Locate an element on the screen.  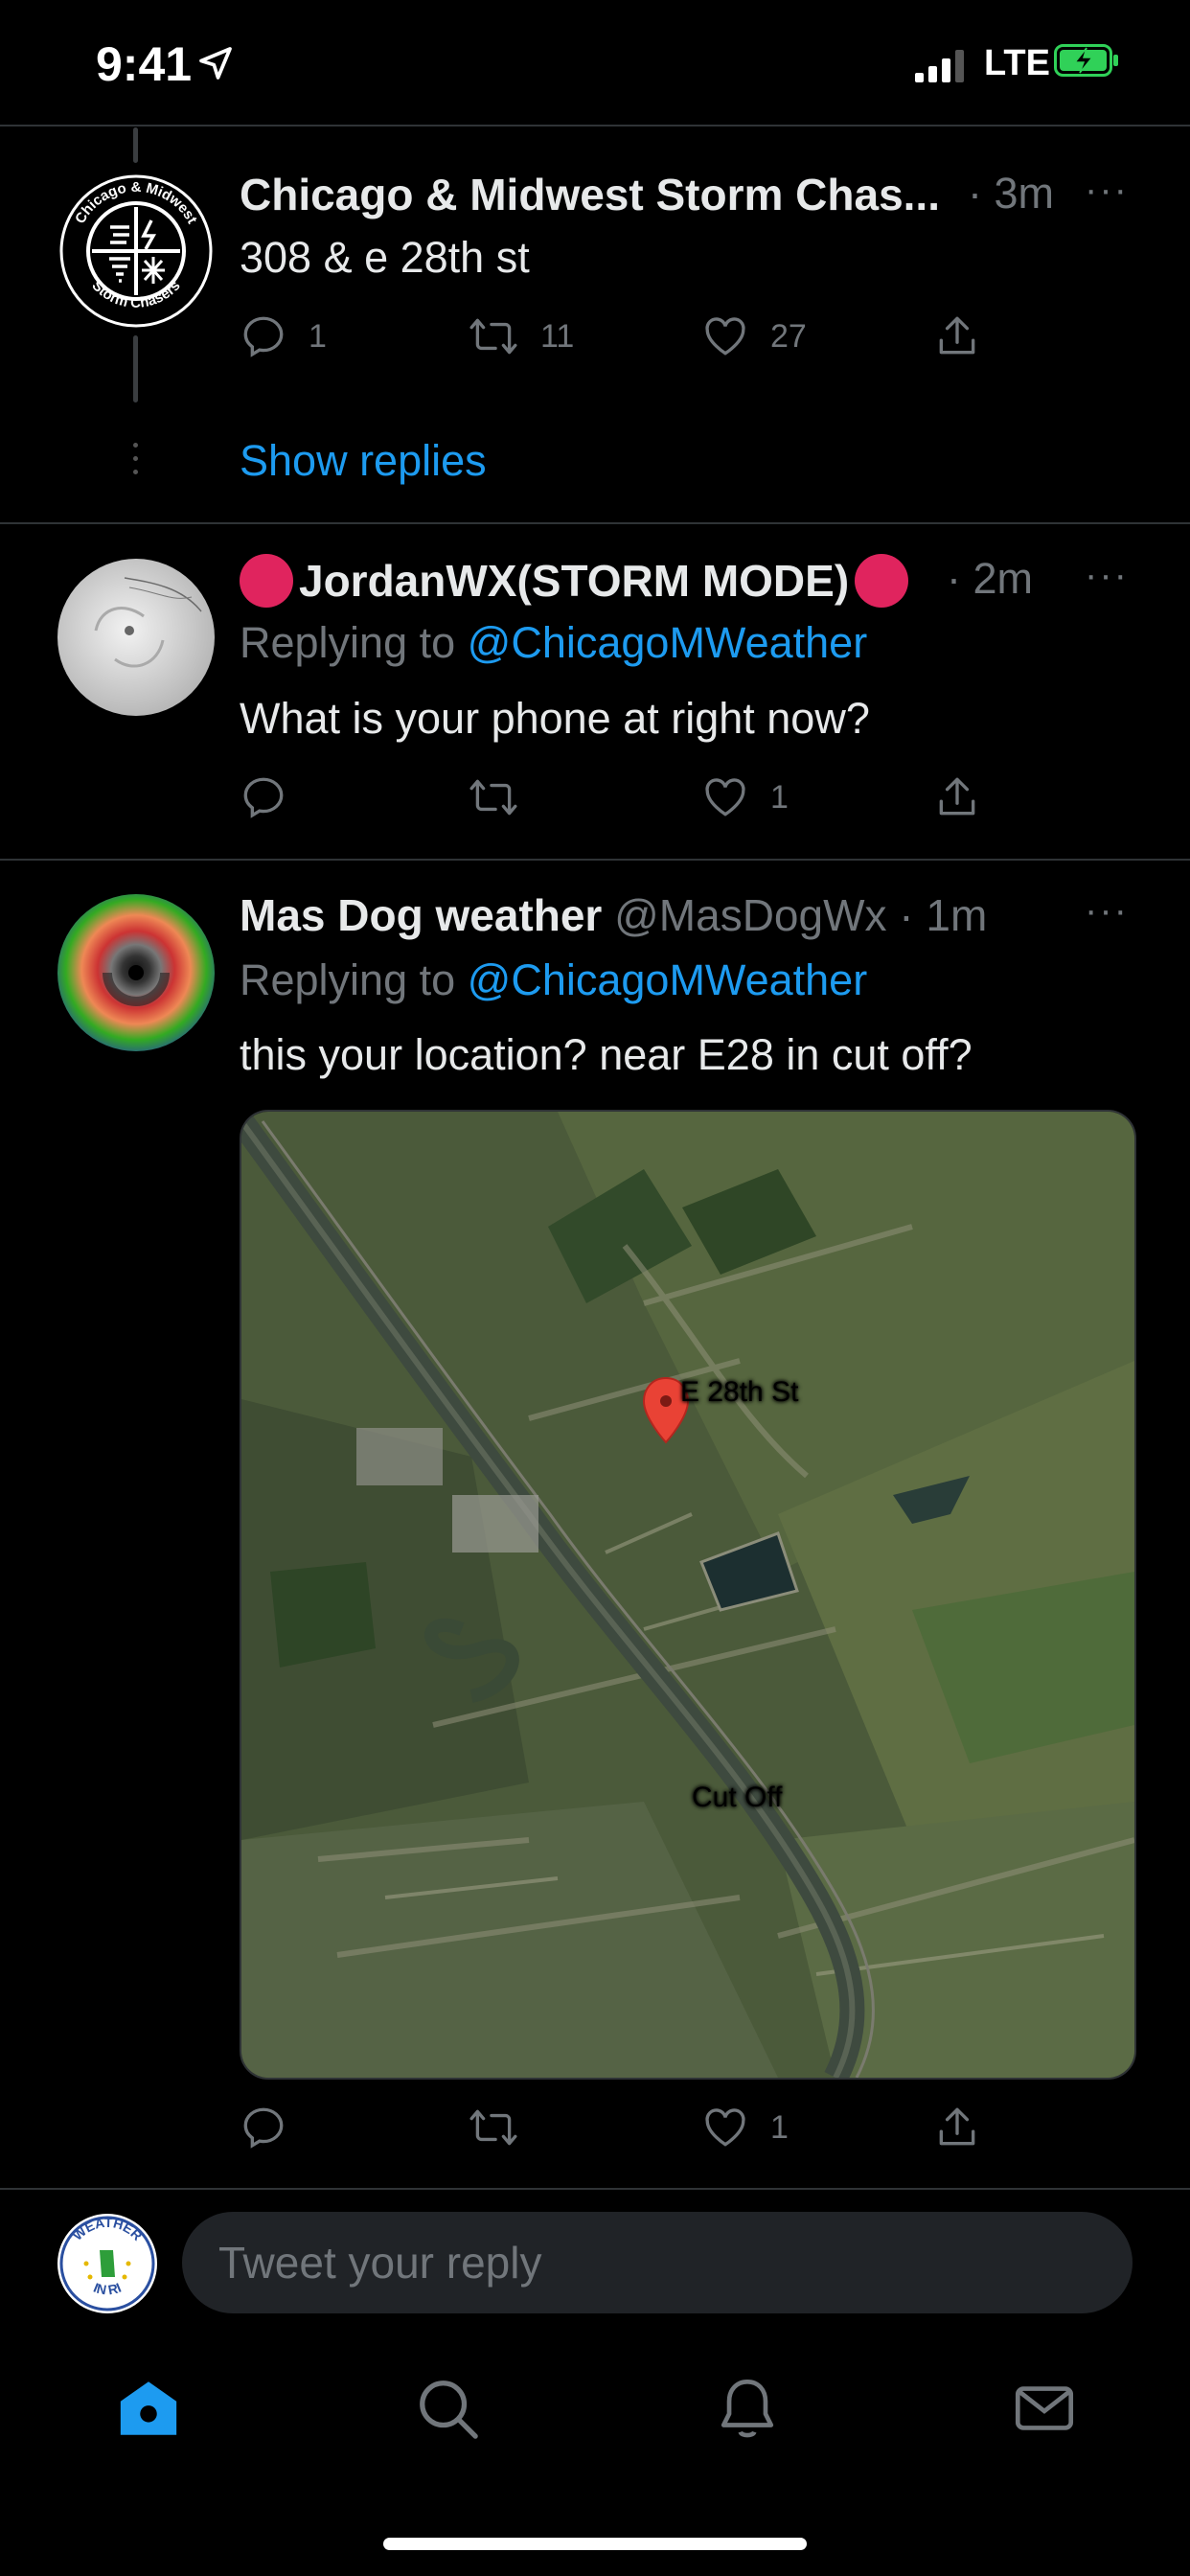
tweet-text: this your location? near E28 in cut off? is located at coordinates (606, 1054).